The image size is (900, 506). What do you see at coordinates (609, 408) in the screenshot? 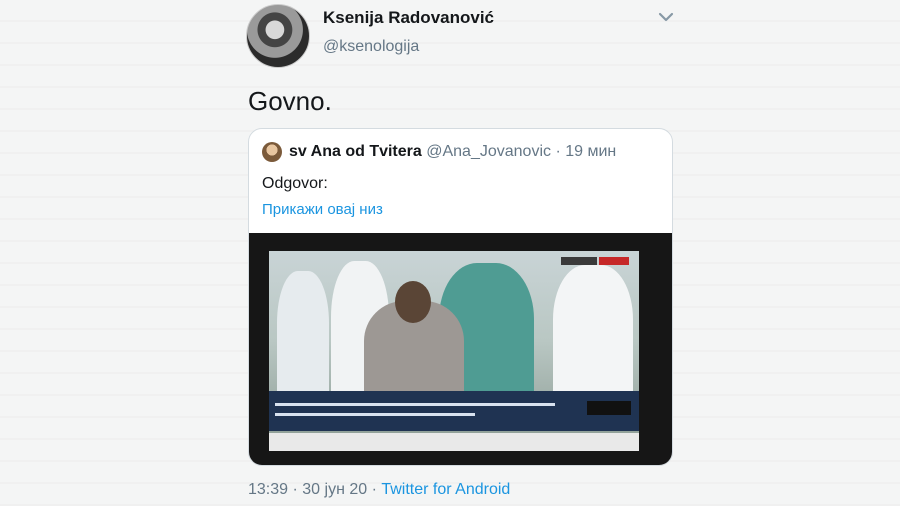
I see `channel-logo` at bounding box center [609, 408].